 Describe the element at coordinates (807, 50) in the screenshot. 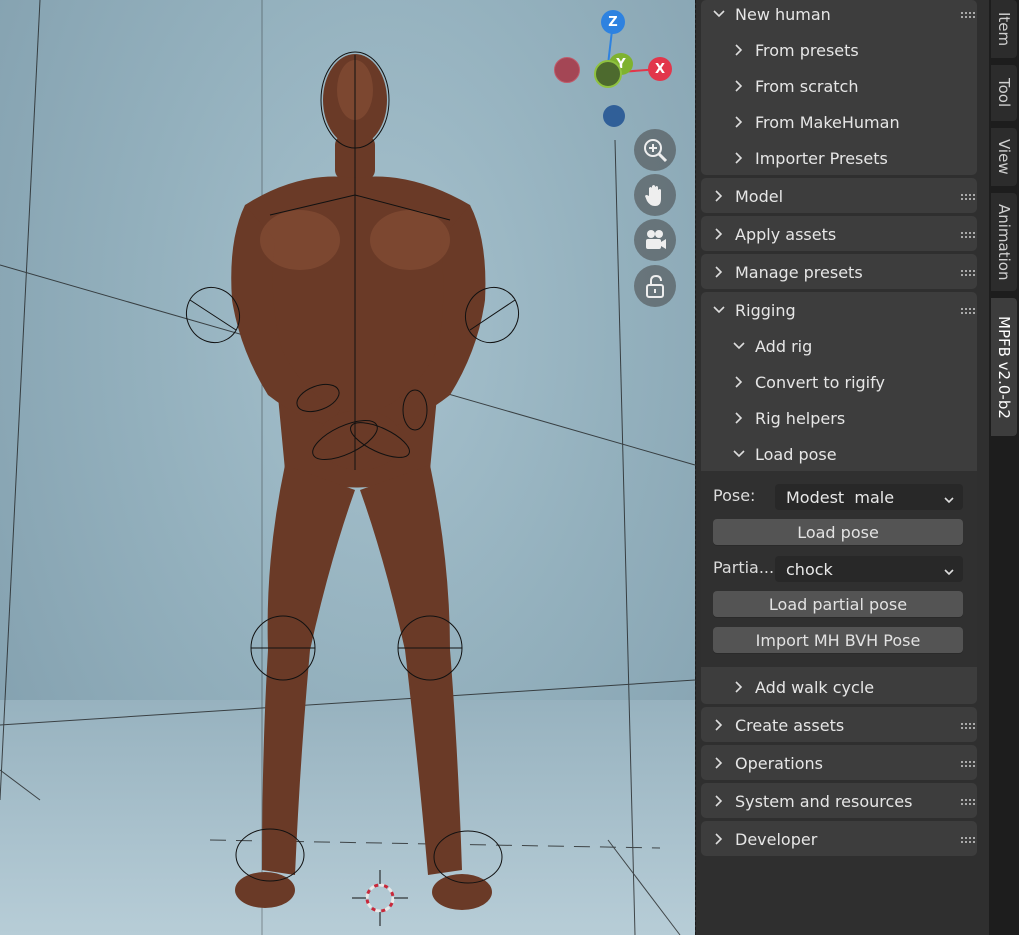

I see `subpanel-label: From presets` at that location.